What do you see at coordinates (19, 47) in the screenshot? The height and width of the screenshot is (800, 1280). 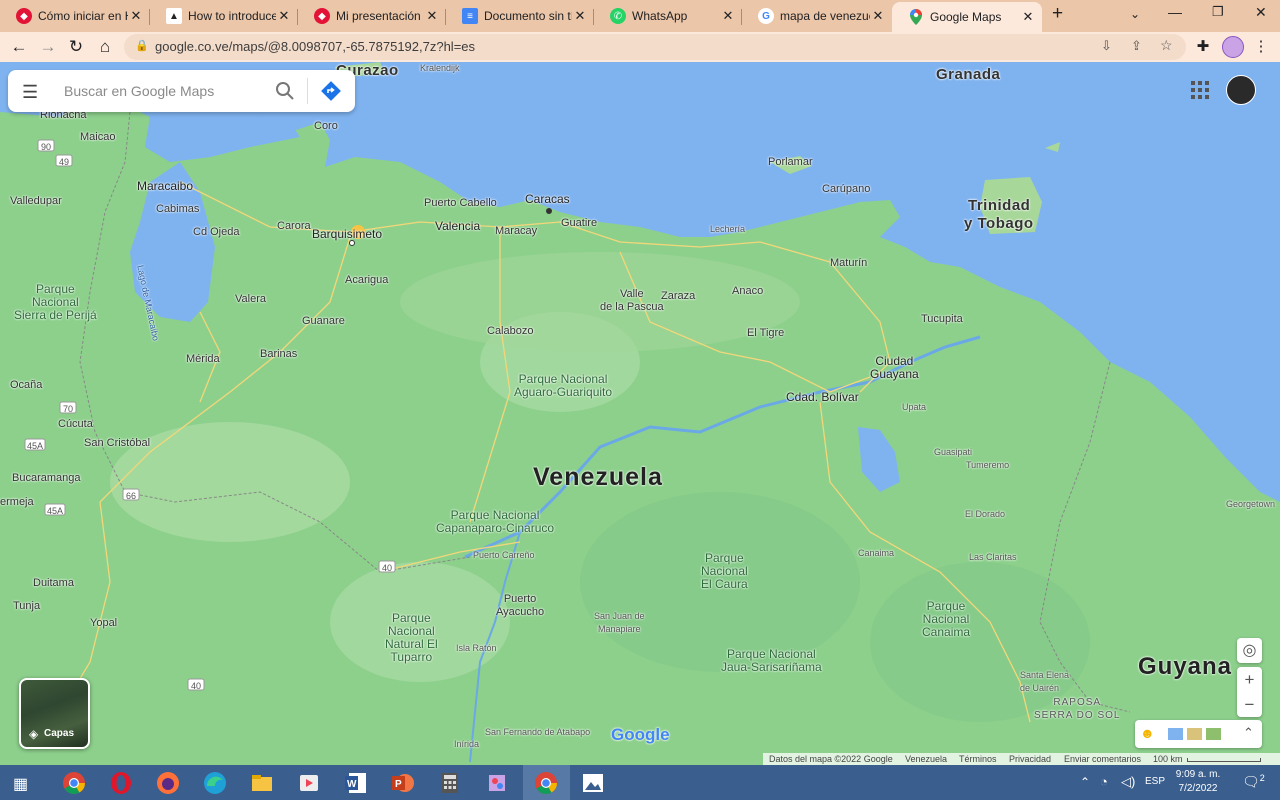 I see `back-icon: ←` at bounding box center [19, 47].